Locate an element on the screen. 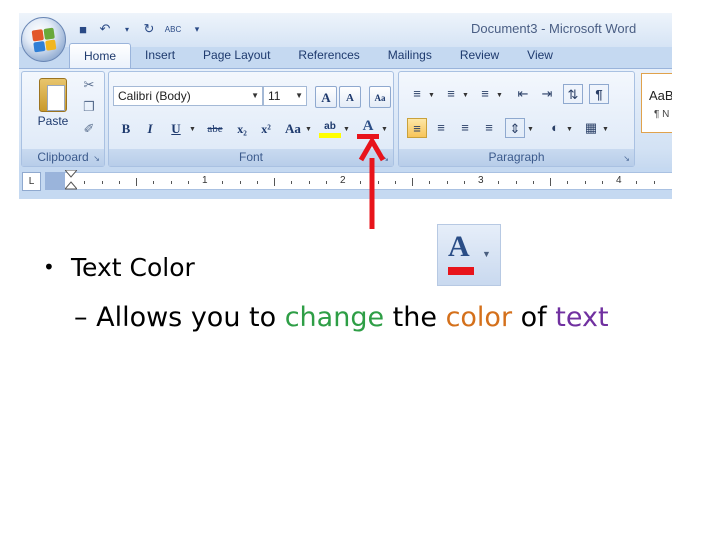  font-size-value: 11 is located at coordinates (274, 96).